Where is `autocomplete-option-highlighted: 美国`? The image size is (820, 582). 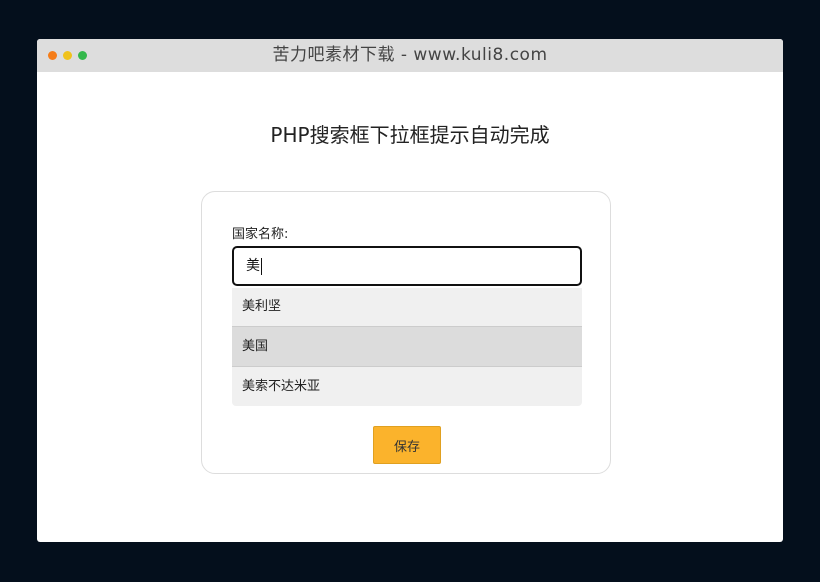
autocomplete-option-highlighted: 美国 is located at coordinates (407, 346).